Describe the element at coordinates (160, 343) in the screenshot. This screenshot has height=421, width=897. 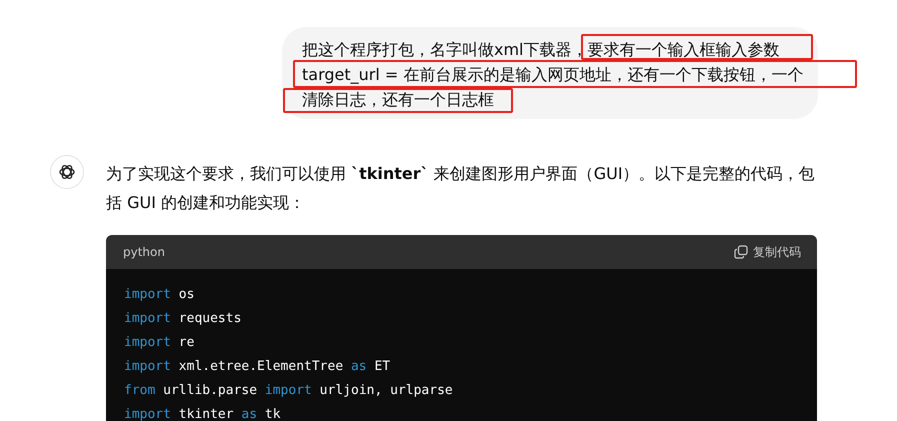
I see `code-line: import re` at that location.